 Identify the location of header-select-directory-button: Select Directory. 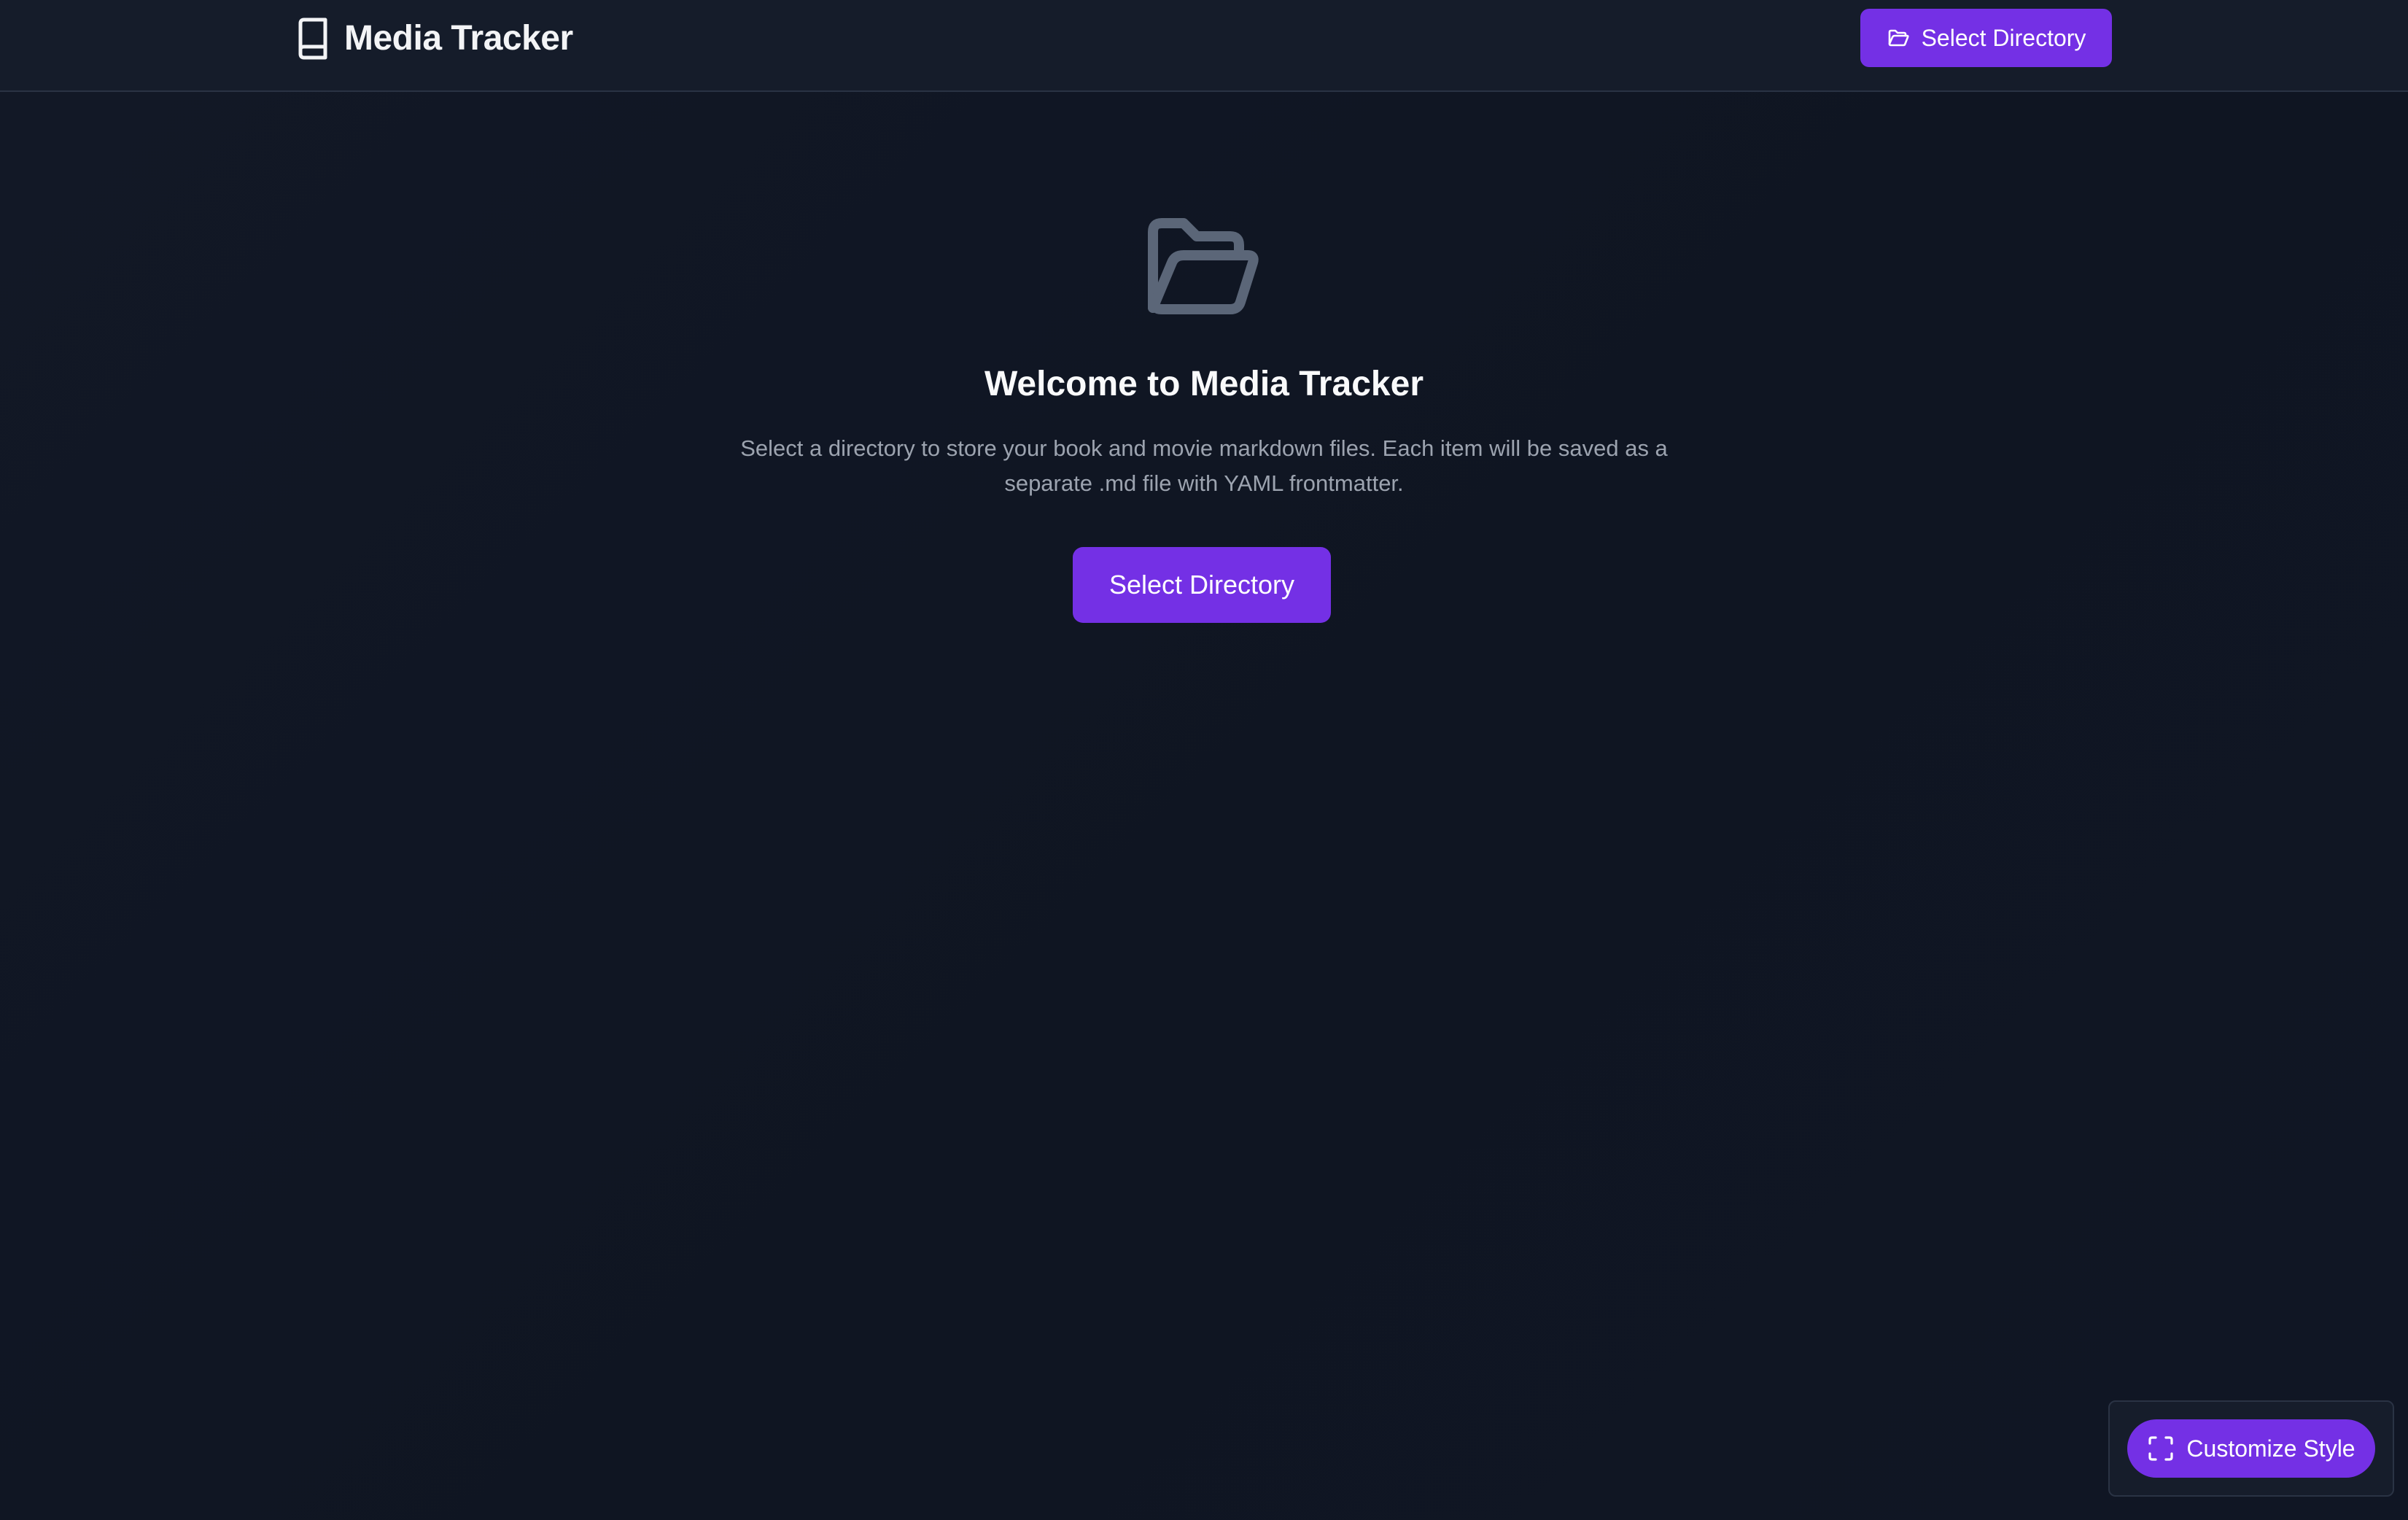
(1986, 38).